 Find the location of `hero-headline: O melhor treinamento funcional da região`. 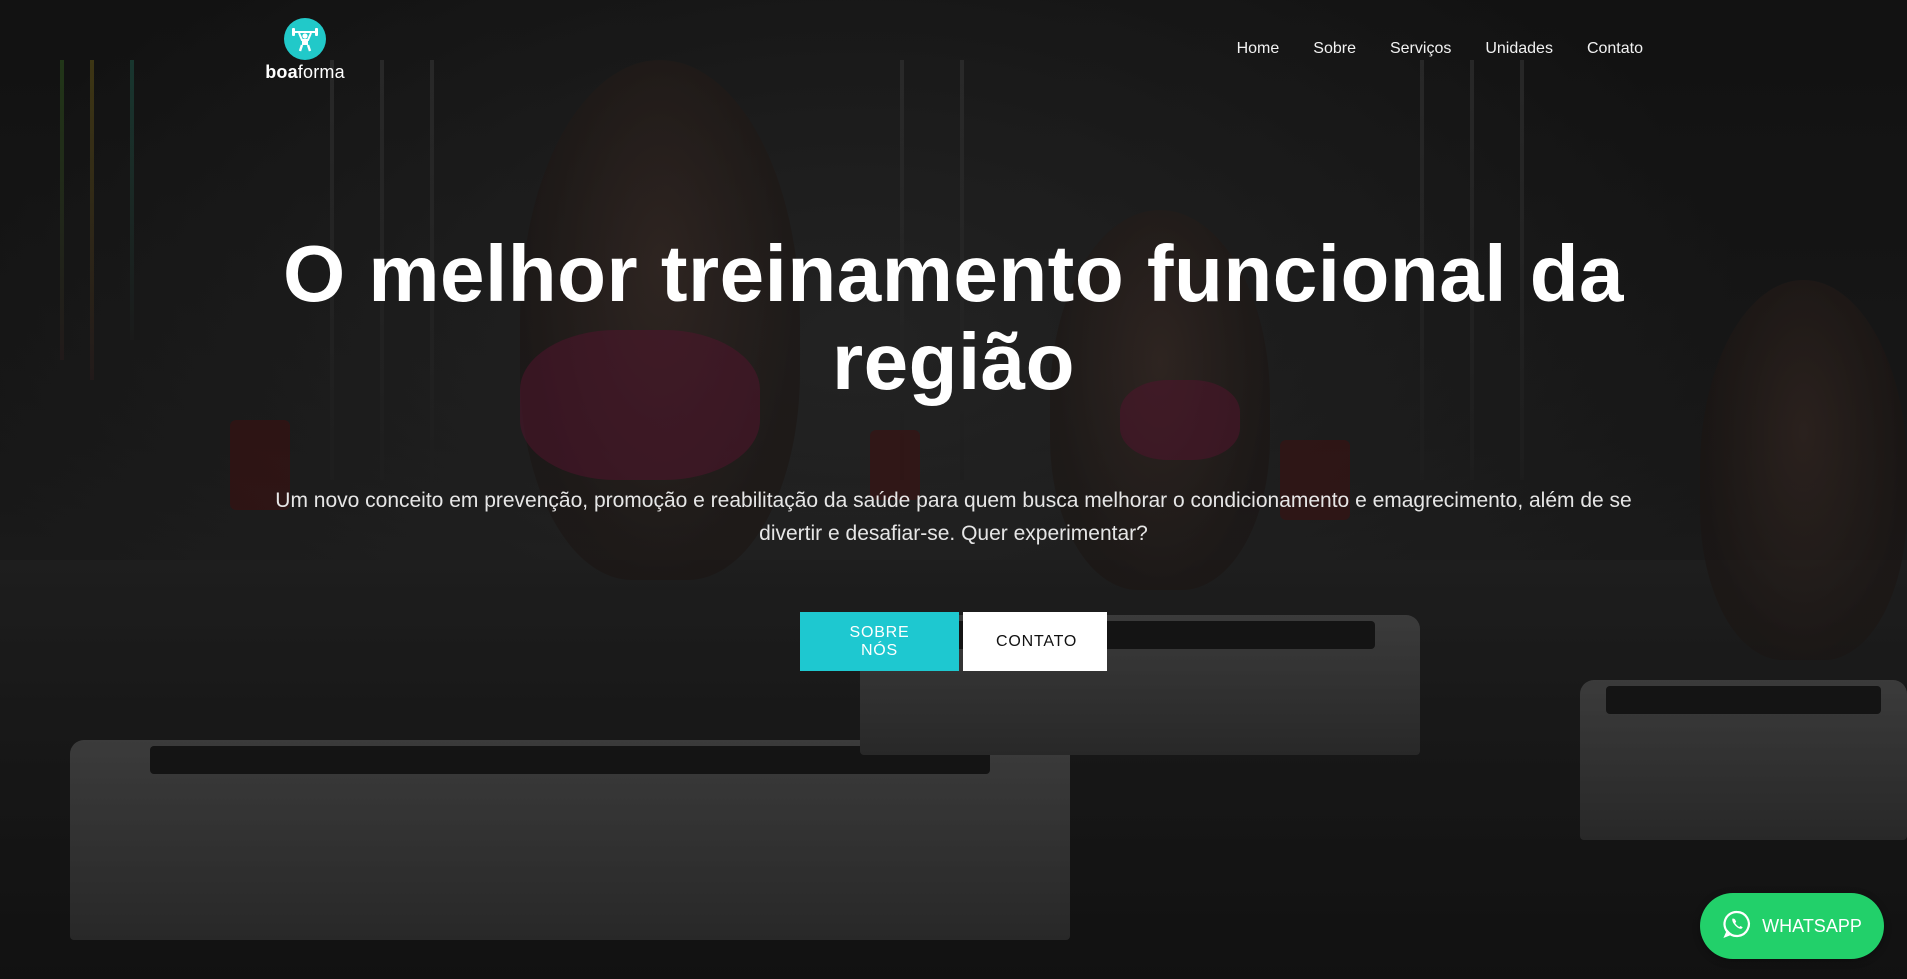

hero-headline: O melhor treinamento funcional da região is located at coordinates (953, 317).